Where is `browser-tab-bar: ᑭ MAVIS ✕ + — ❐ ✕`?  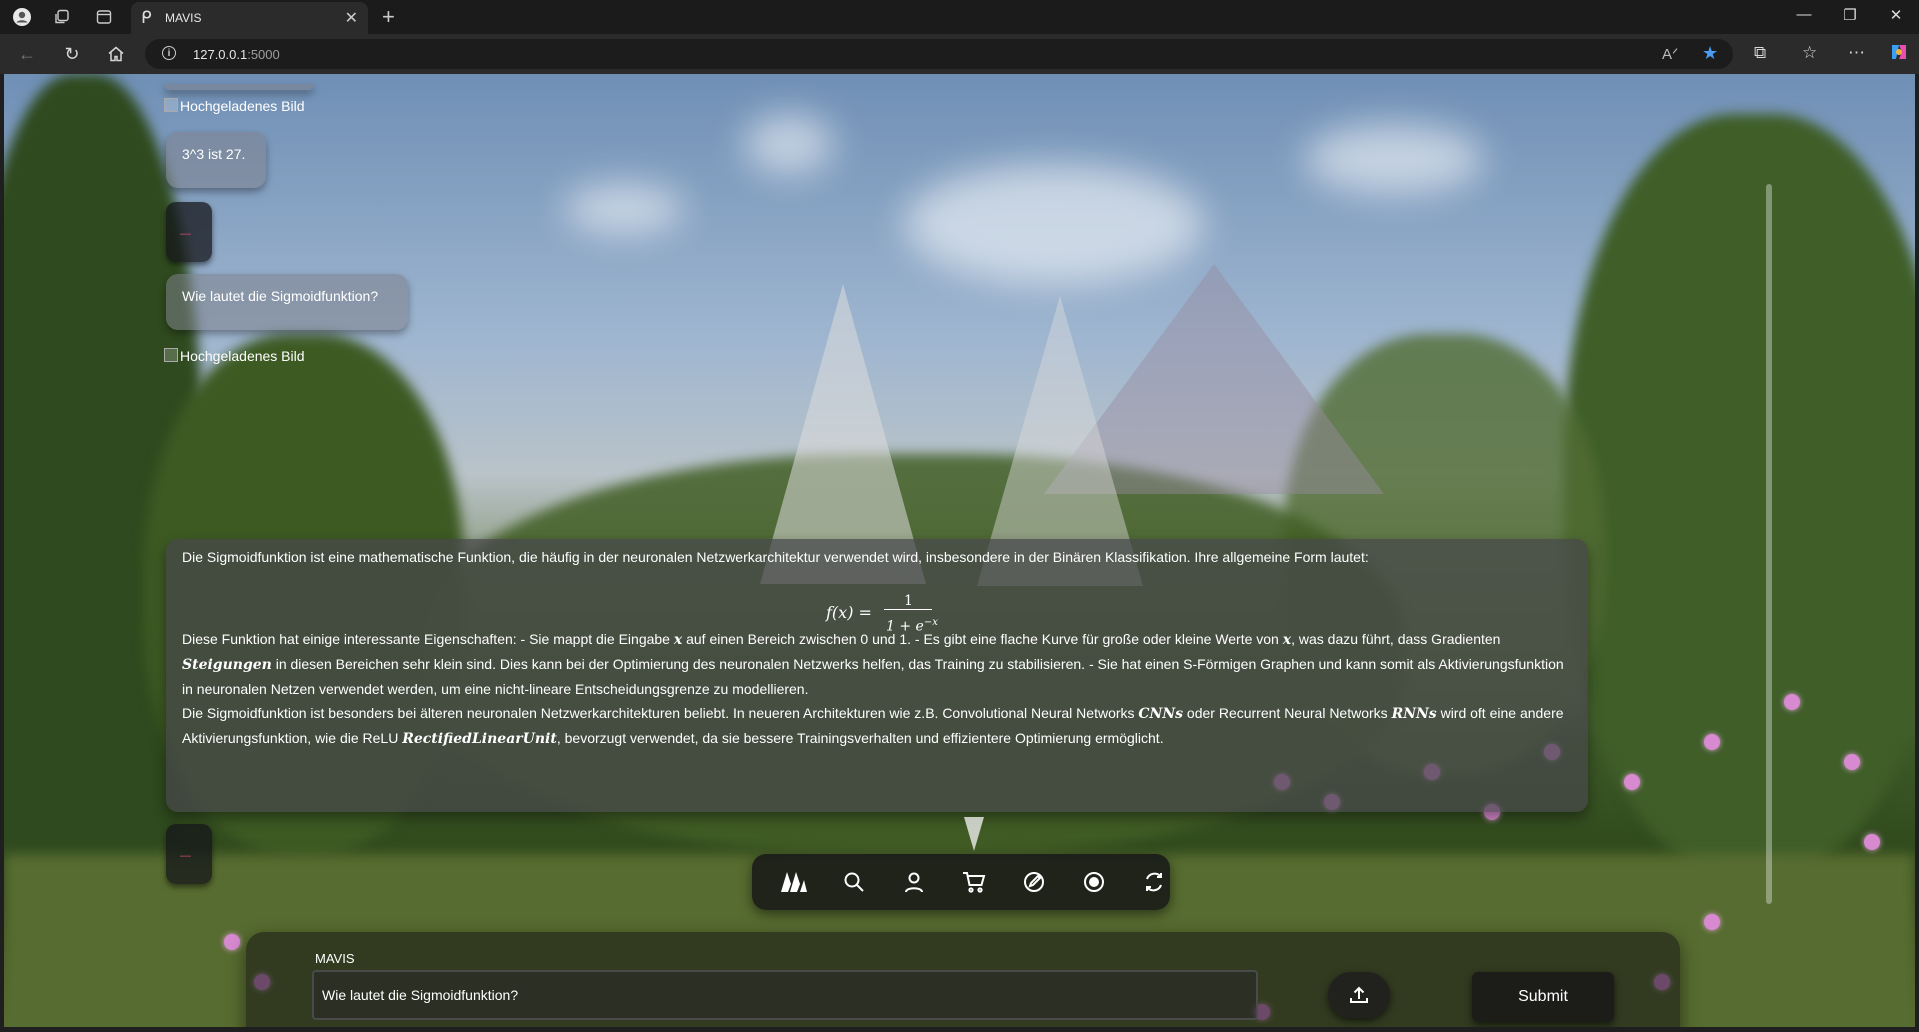 browser-tab-bar: ᑭ MAVIS ✕ + — ❐ ✕ is located at coordinates (959, 17).